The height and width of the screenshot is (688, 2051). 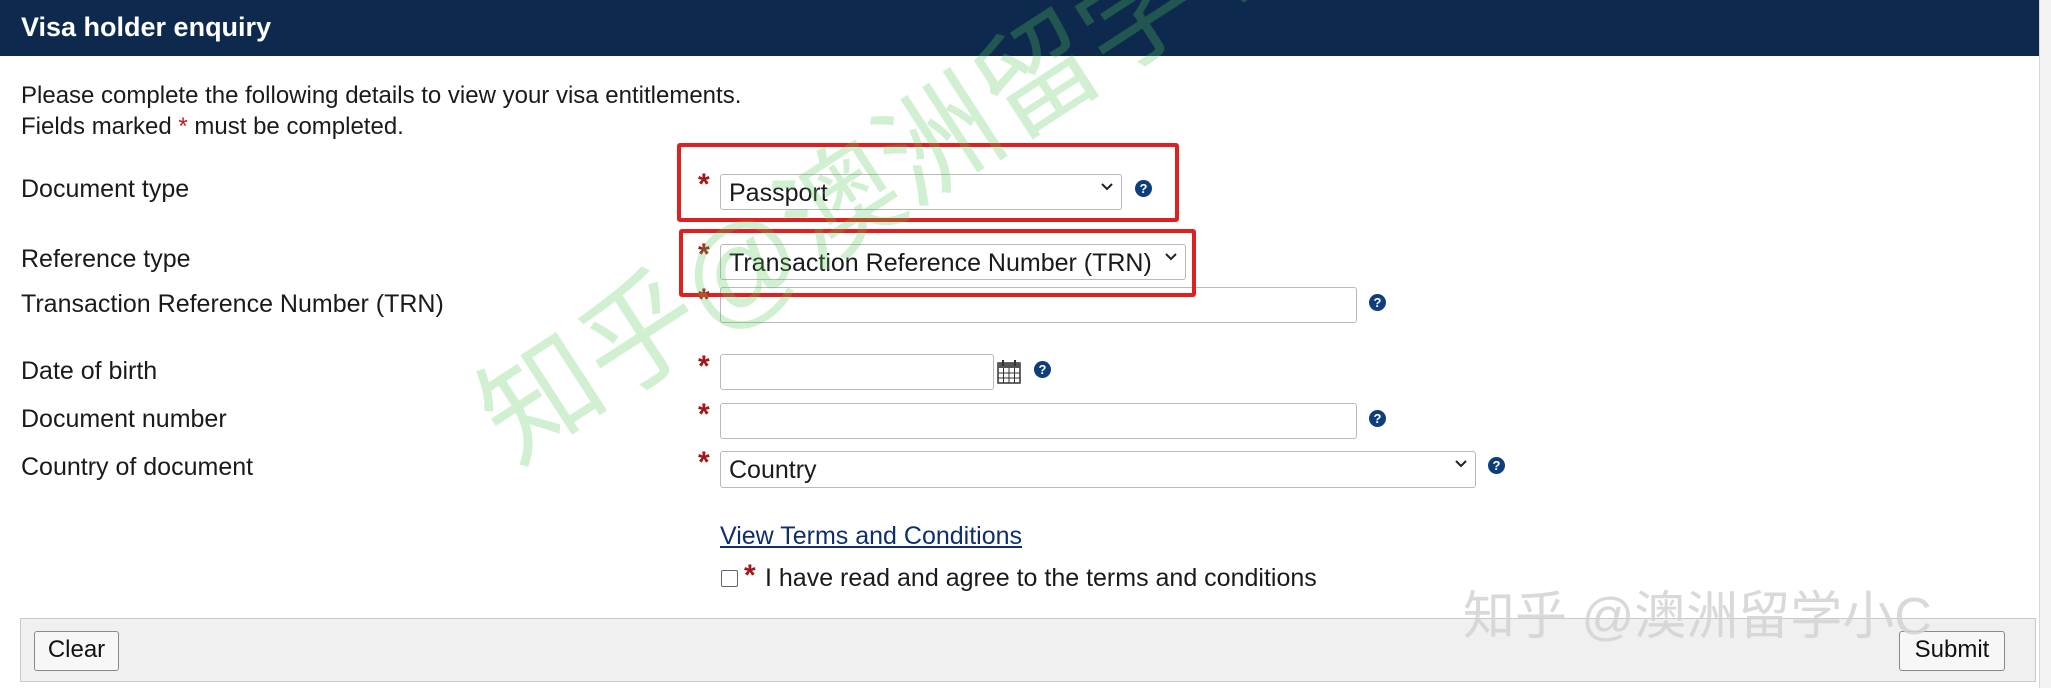 What do you see at coordinates (2045, 344) in the screenshot?
I see `scrollbar` at bounding box center [2045, 344].